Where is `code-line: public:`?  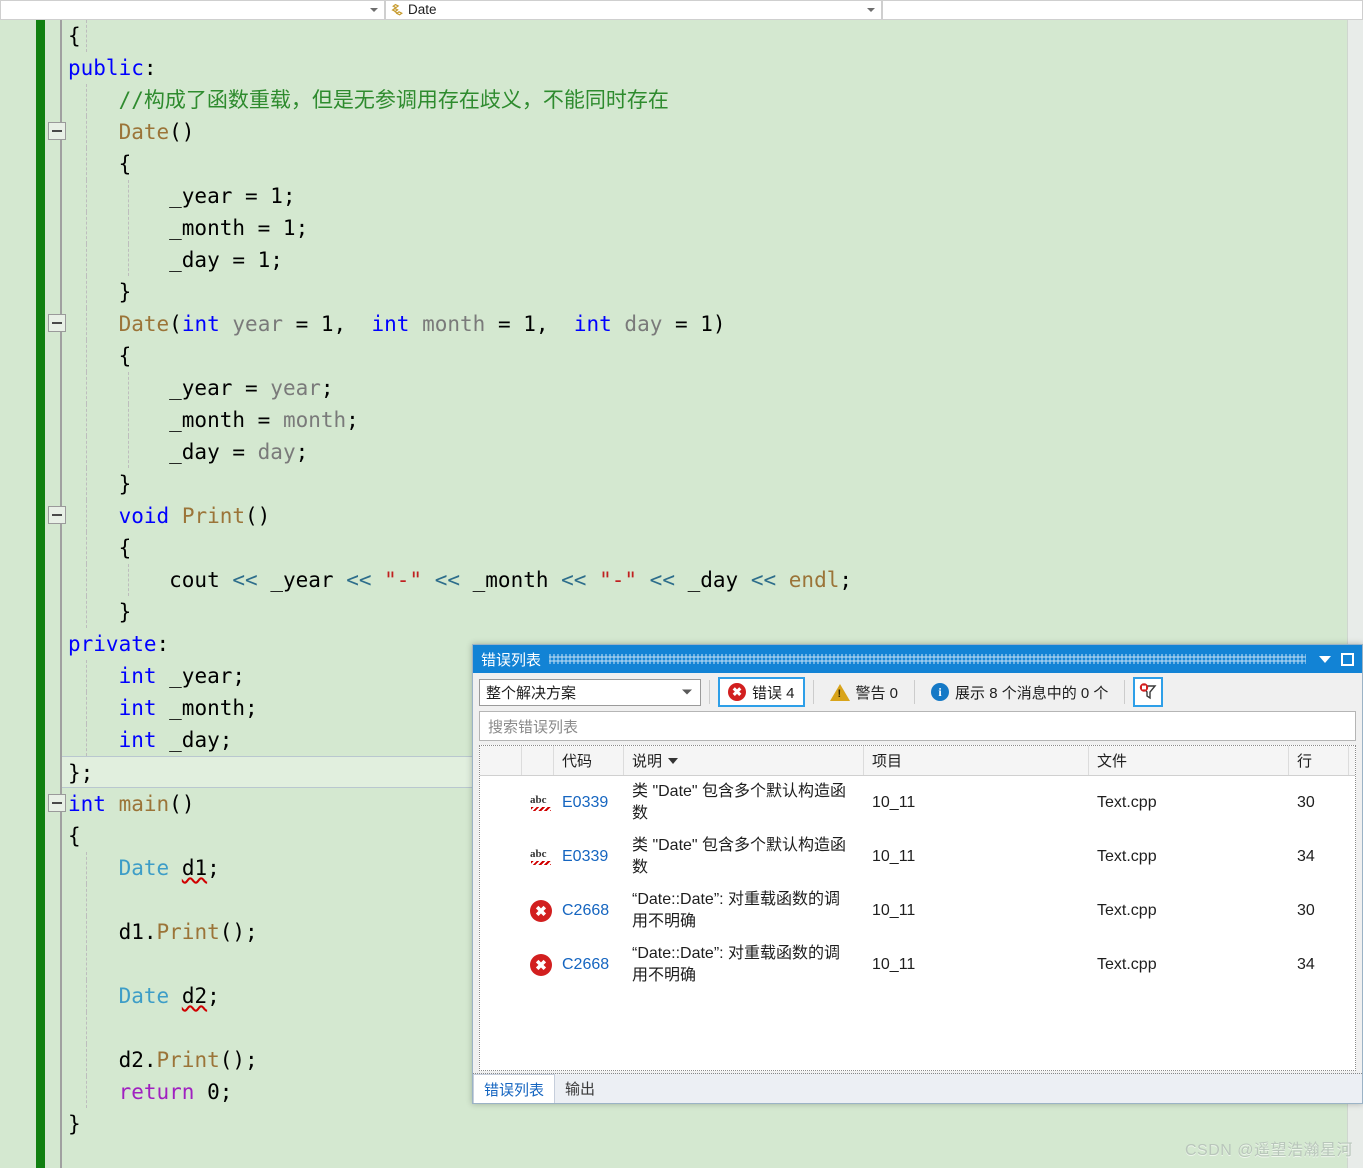 code-line: public: is located at coordinates (681, 68).